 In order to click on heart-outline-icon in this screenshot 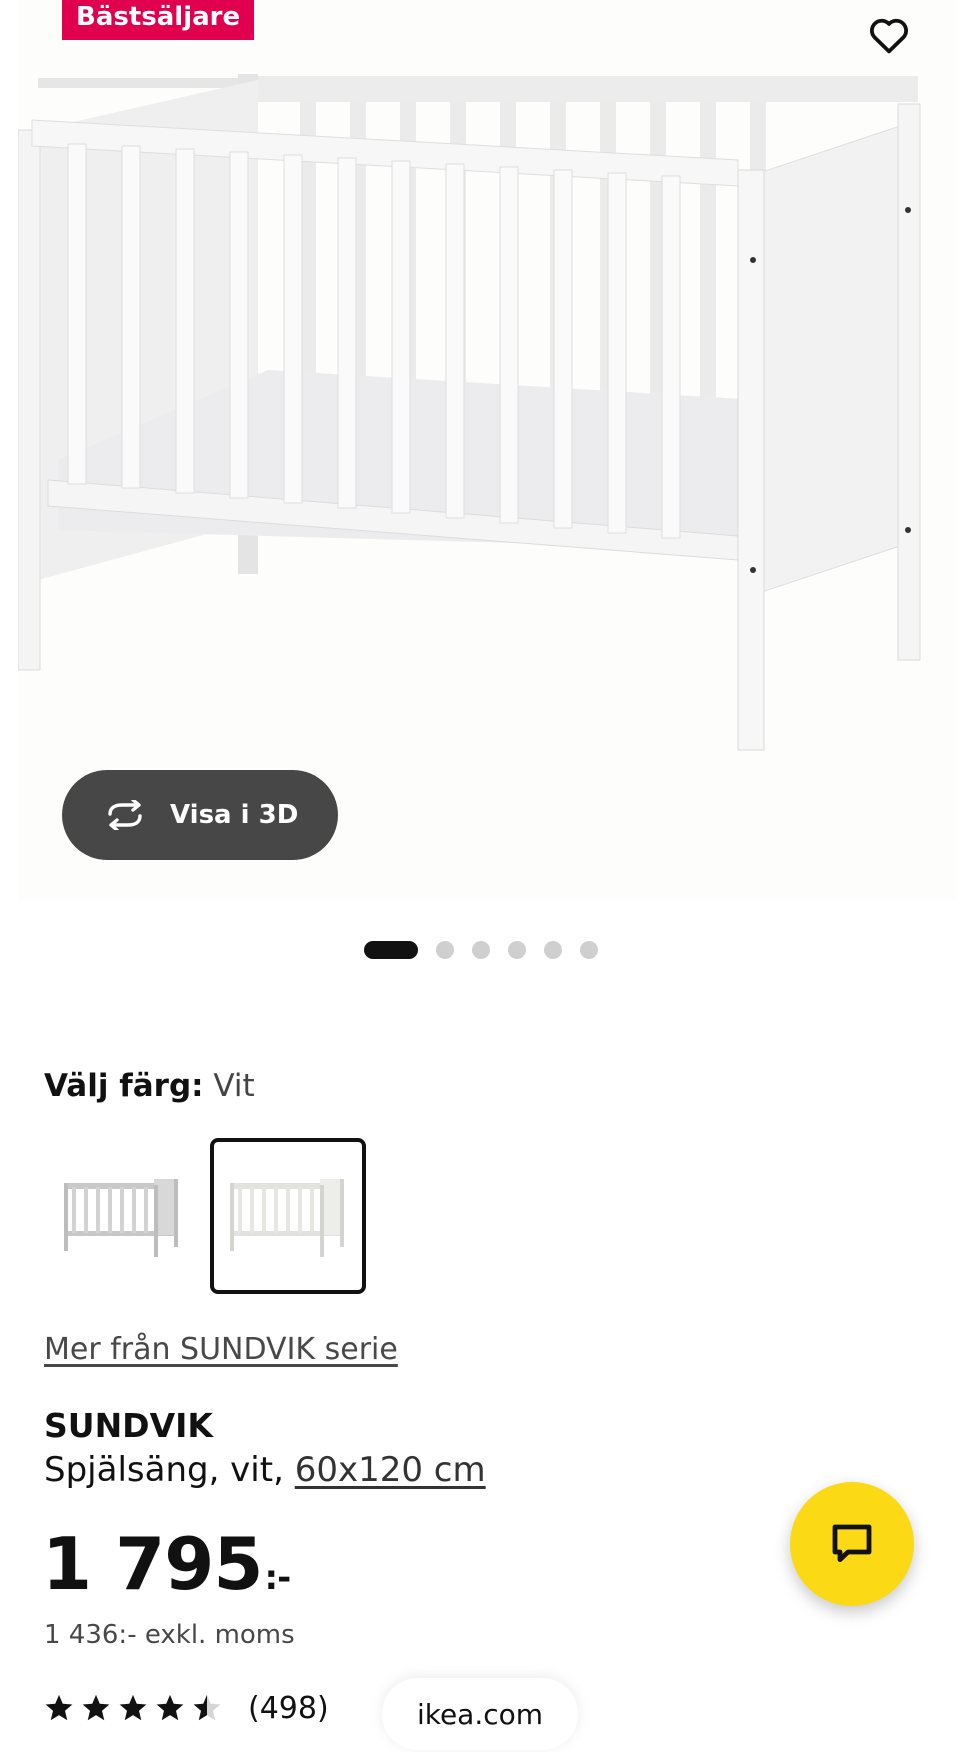, I will do `click(889, 36)`.